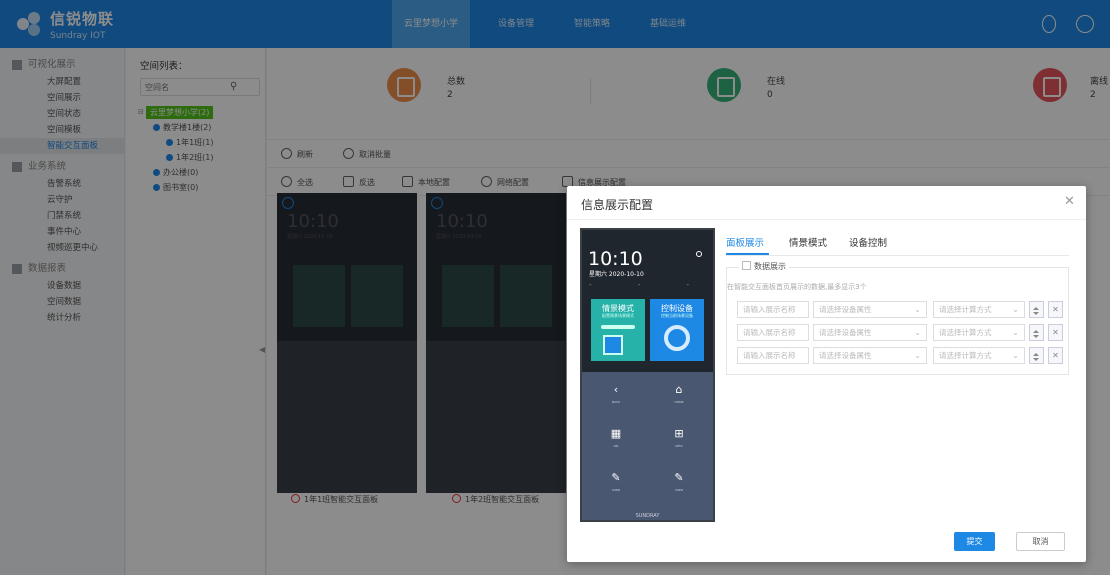 Image resolution: width=1110 pixels, height=575 pixels. I want to click on tab-panel-display: 面板展示, so click(745, 242).